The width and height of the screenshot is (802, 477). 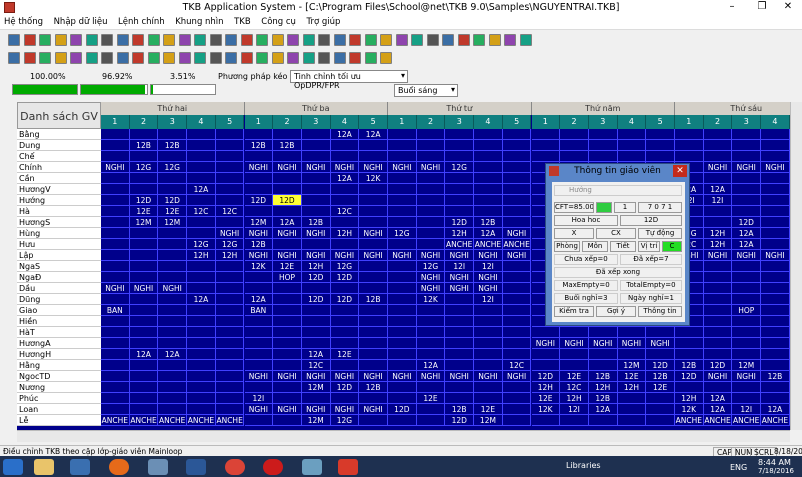 I want to click on timetable-cell: 12H, so click(x=718, y=233).